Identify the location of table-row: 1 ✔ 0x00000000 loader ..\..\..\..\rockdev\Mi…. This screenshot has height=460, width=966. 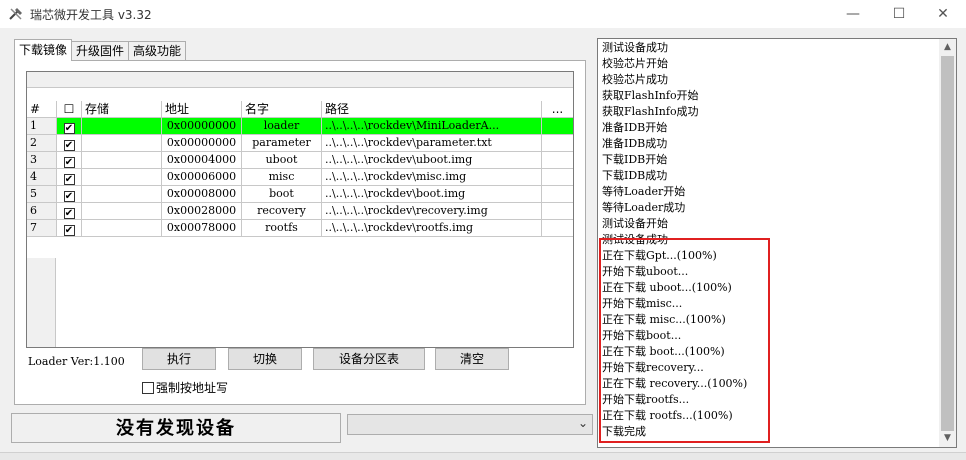
(300, 126).